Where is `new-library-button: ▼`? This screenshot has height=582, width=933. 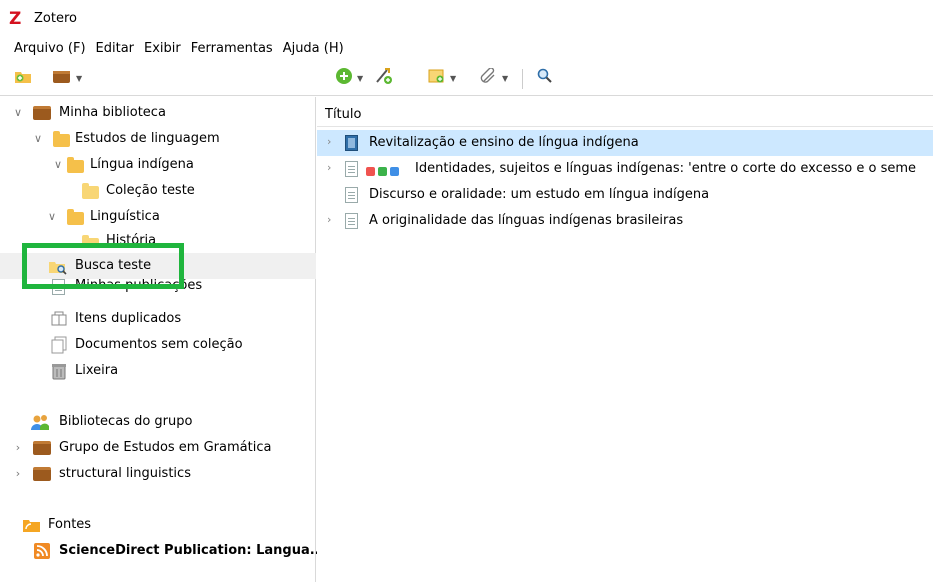 new-library-button: ▼ is located at coordinates (67, 78).